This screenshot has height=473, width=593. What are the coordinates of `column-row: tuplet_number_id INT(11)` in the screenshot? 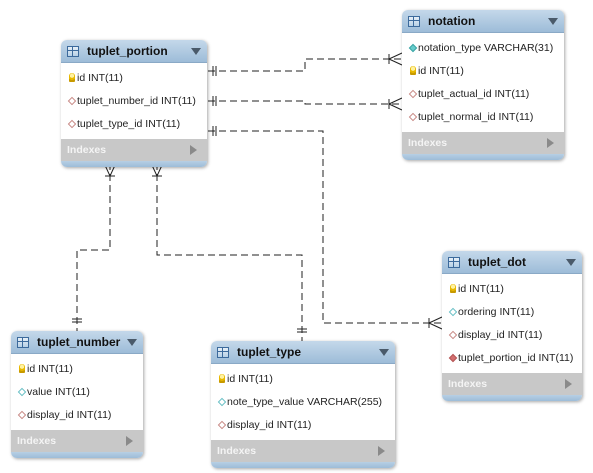 It's located at (134, 100).